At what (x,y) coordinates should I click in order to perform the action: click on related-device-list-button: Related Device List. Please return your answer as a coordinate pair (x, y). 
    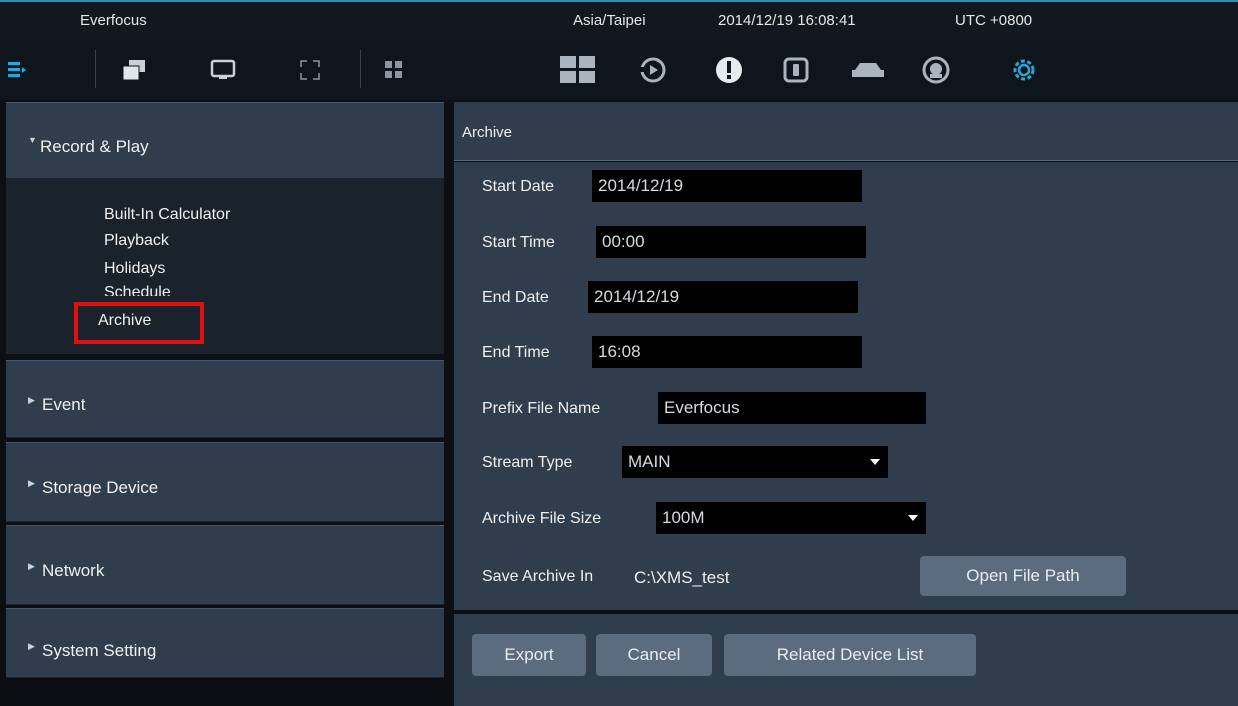
    Looking at the image, I should click on (850, 655).